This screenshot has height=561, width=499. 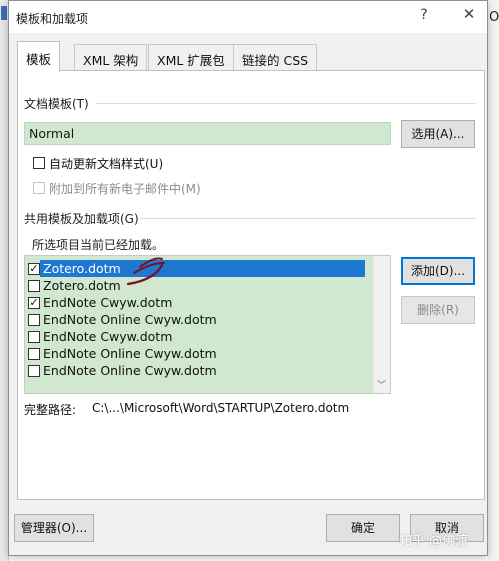 I want to click on list-scrollbar: ﹀, so click(x=381, y=324).